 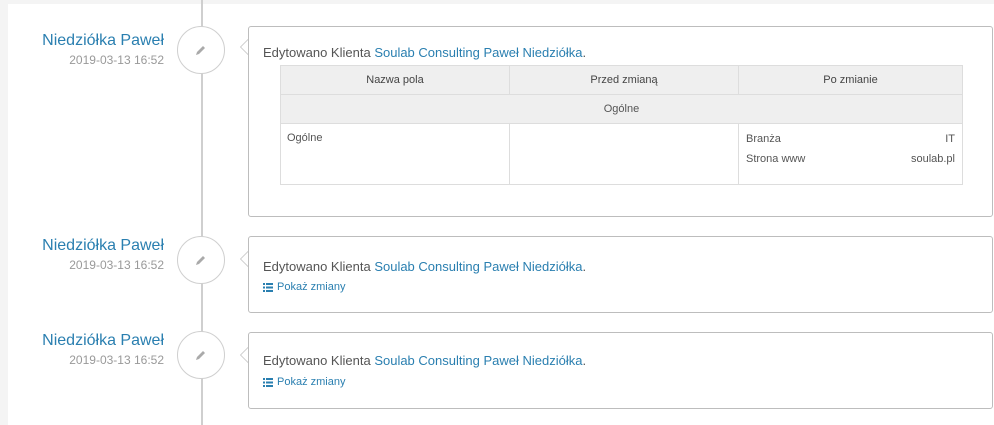 I want to click on after-item-label: Branża, so click(x=763, y=139).